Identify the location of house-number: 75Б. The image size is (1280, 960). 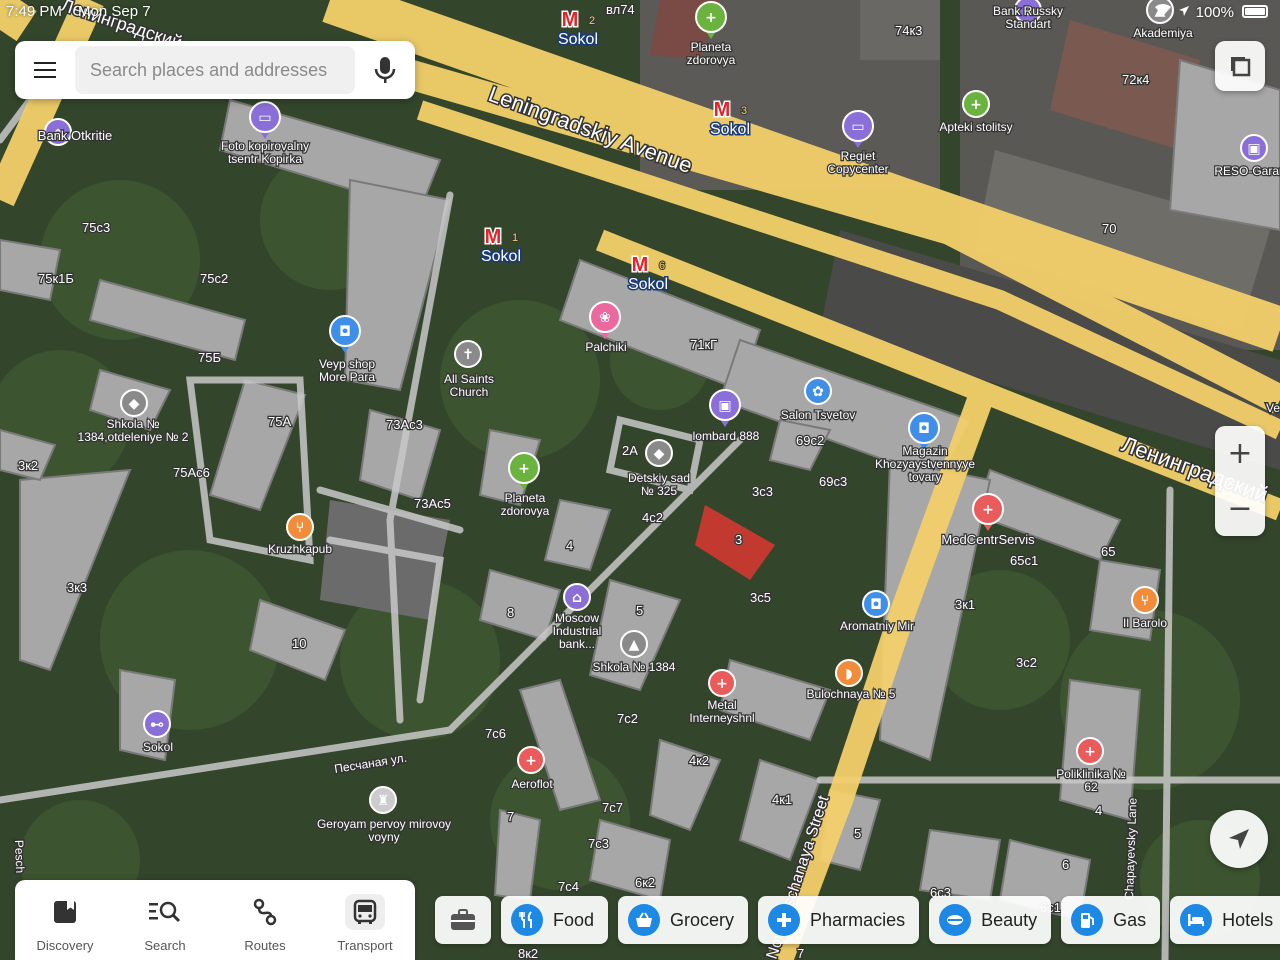
(209, 357).